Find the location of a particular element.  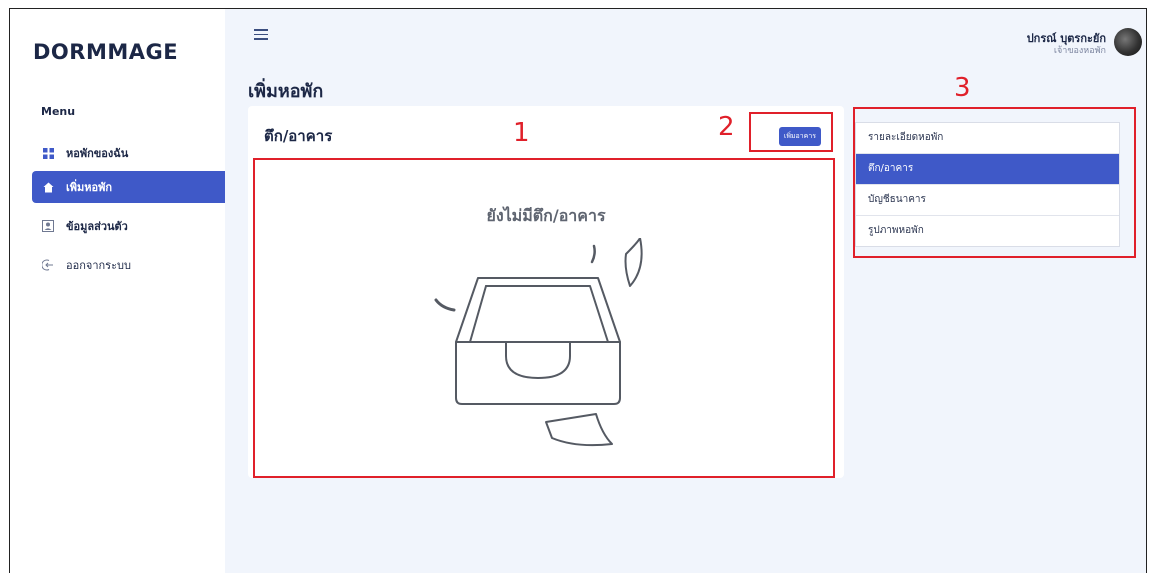

annotation-number-3: 3 is located at coordinates (962, 88).